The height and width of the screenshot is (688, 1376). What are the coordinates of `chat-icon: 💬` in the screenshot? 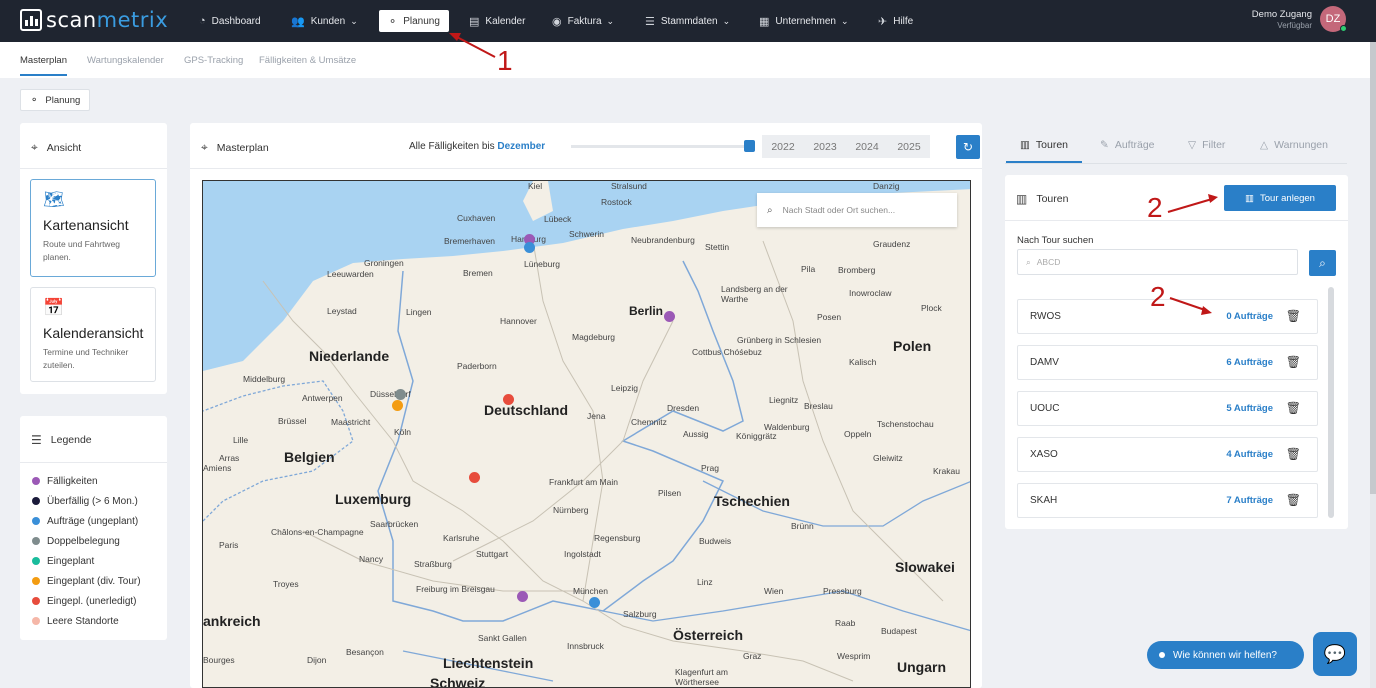 It's located at (1335, 653).